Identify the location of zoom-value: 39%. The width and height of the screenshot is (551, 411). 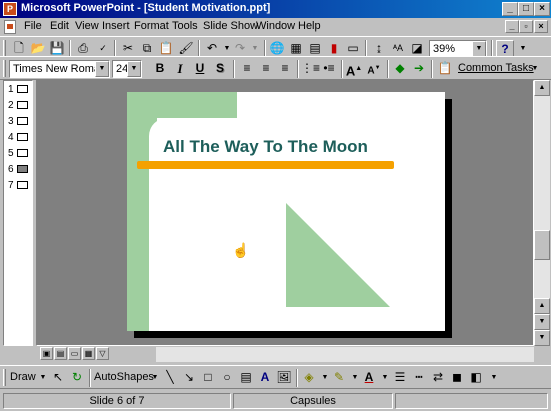
(444, 49).